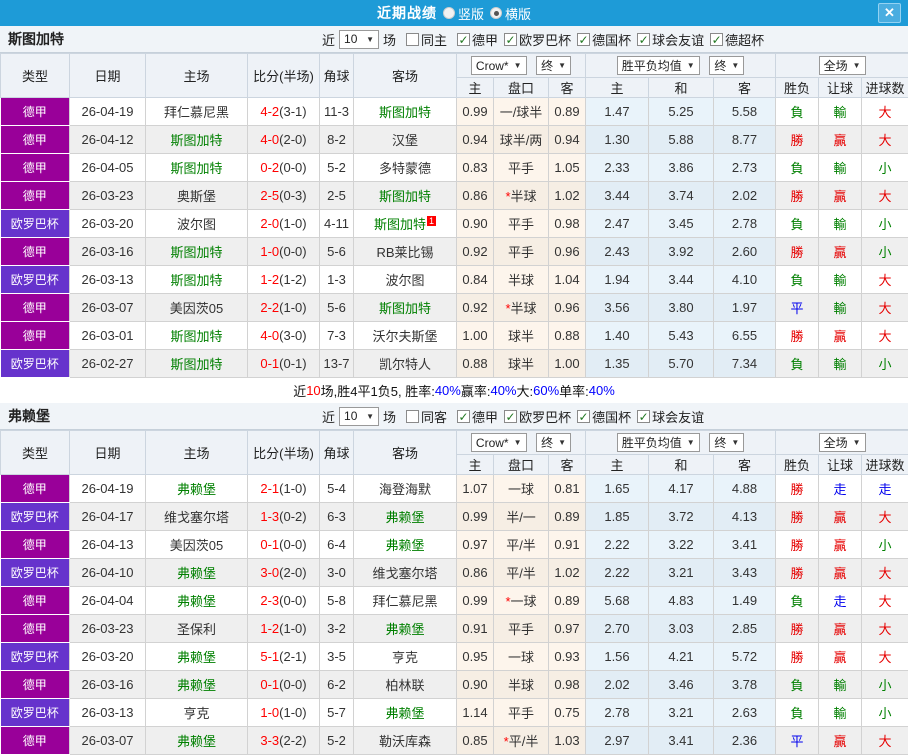 The width and height of the screenshot is (908, 755). I want to click on away-team-cell: 汉堡, so click(405, 140).